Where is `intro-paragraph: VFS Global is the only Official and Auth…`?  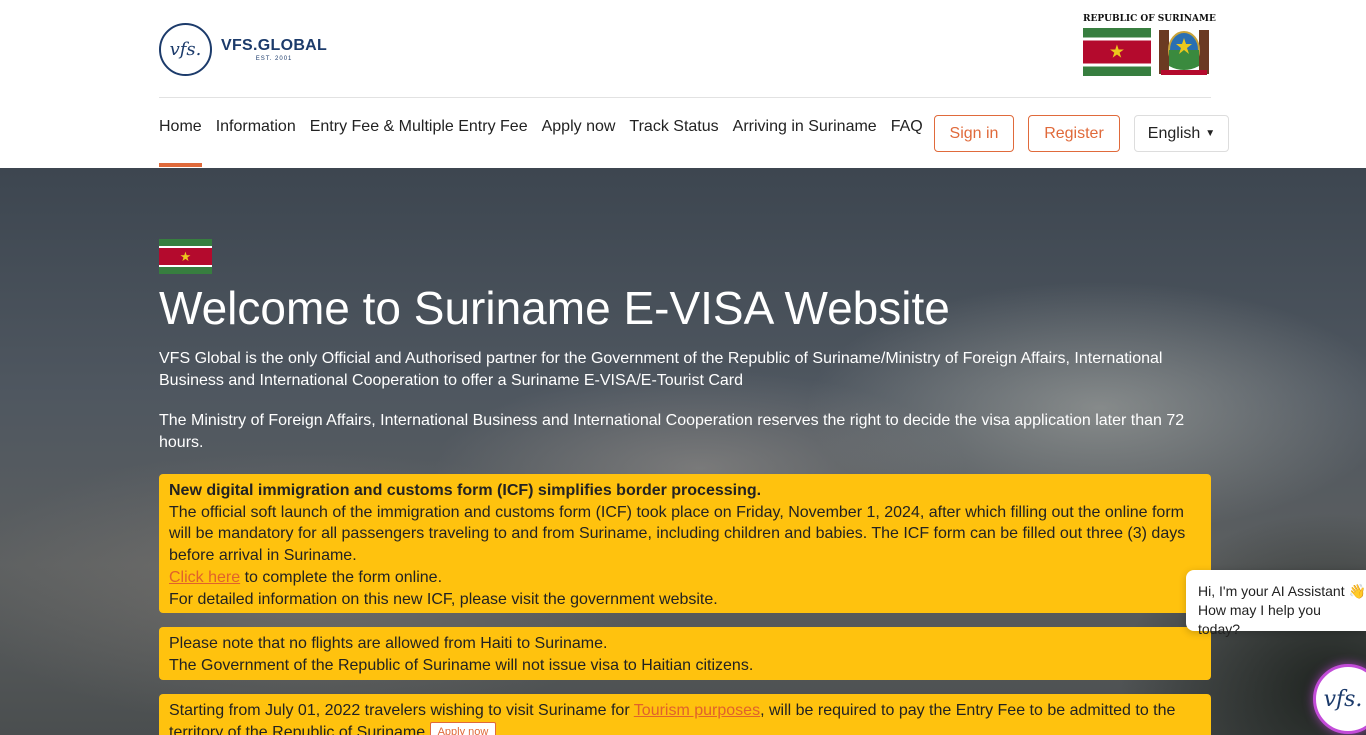
intro-paragraph: VFS Global is the only Official and Auth… is located at coordinates (661, 369).